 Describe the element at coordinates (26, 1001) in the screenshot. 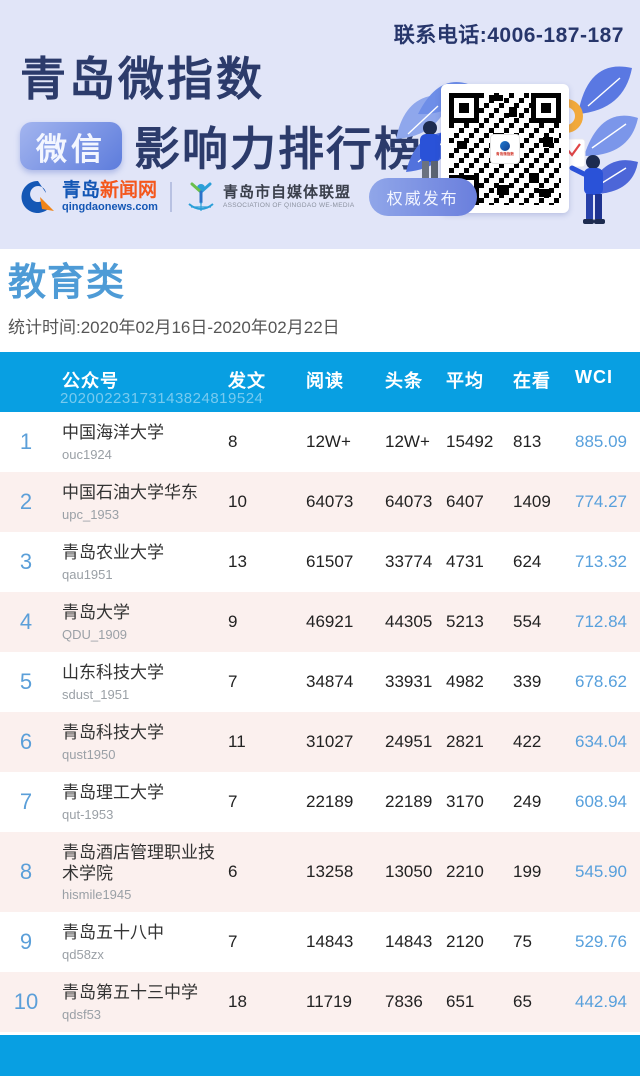

I see `rank-number: 10` at that location.